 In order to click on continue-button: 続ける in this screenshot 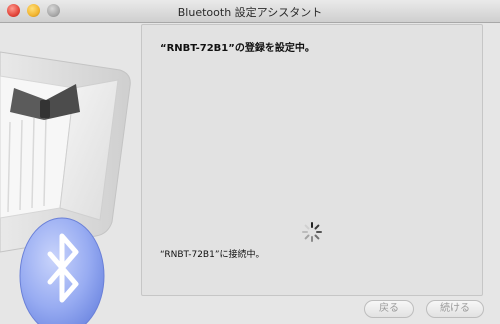, I will do `click(455, 309)`.